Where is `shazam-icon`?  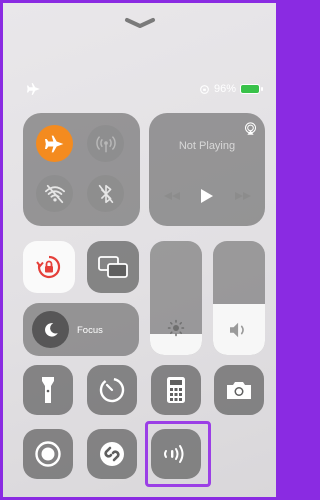
shazam-icon is located at coordinates (112, 454).